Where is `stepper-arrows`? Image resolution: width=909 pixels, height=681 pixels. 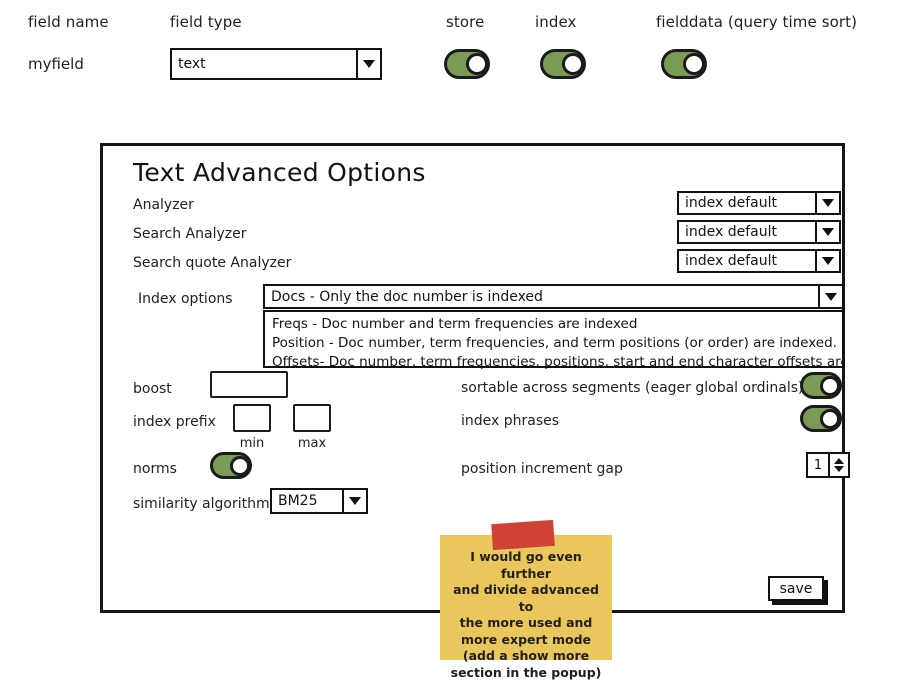
stepper-arrows is located at coordinates (838, 465).